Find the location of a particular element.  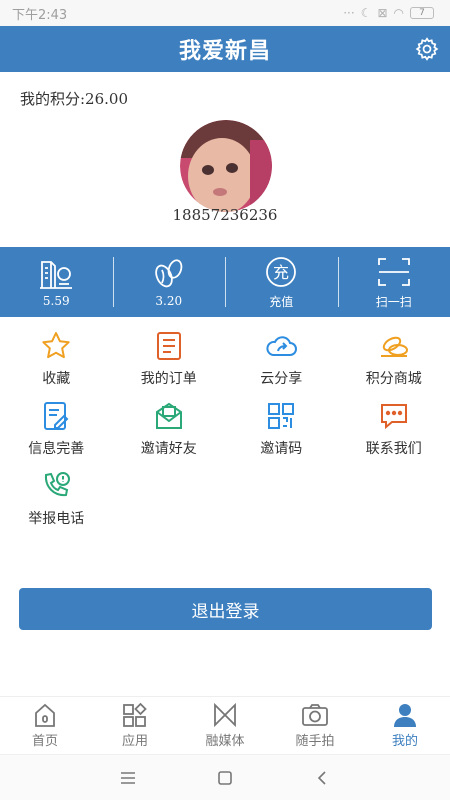

star-icon is located at coordinates (56, 345).